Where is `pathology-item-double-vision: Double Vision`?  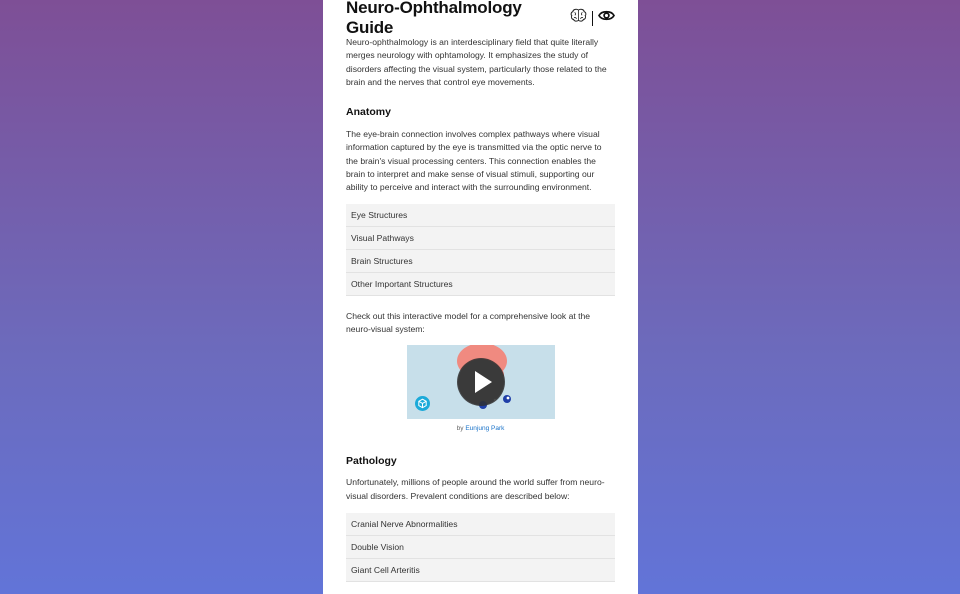 pathology-item-double-vision: Double Vision is located at coordinates (480, 547).